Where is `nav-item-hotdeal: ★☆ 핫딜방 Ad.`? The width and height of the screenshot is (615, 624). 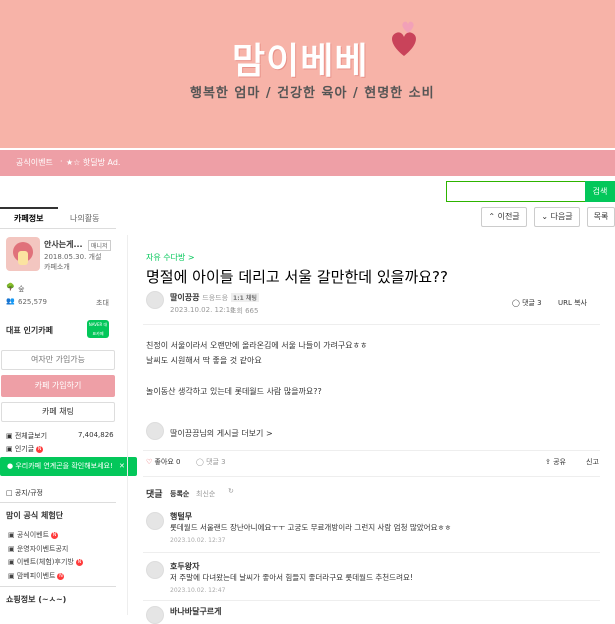
nav-item-hotdeal: ★☆ 핫딜방 Ad. is located at coordinates (93, 162).